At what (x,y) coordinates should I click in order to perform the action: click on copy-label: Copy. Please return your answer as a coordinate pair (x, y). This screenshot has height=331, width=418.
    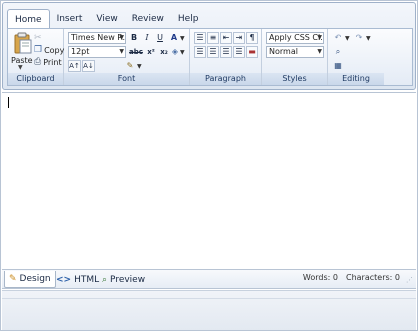
    Looking at the image, I should click on (54, 50).